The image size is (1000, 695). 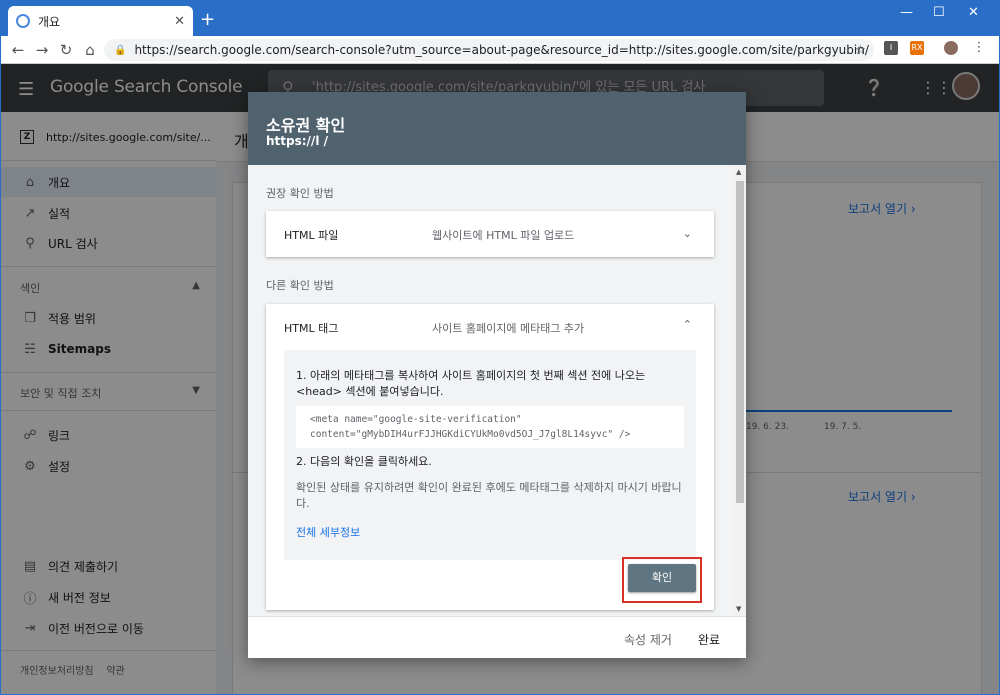 I want to click on method-html-file: HTML 파일 웹사이트에 HTML 파일 업로드 ⌄, so click(x=490, y=234).